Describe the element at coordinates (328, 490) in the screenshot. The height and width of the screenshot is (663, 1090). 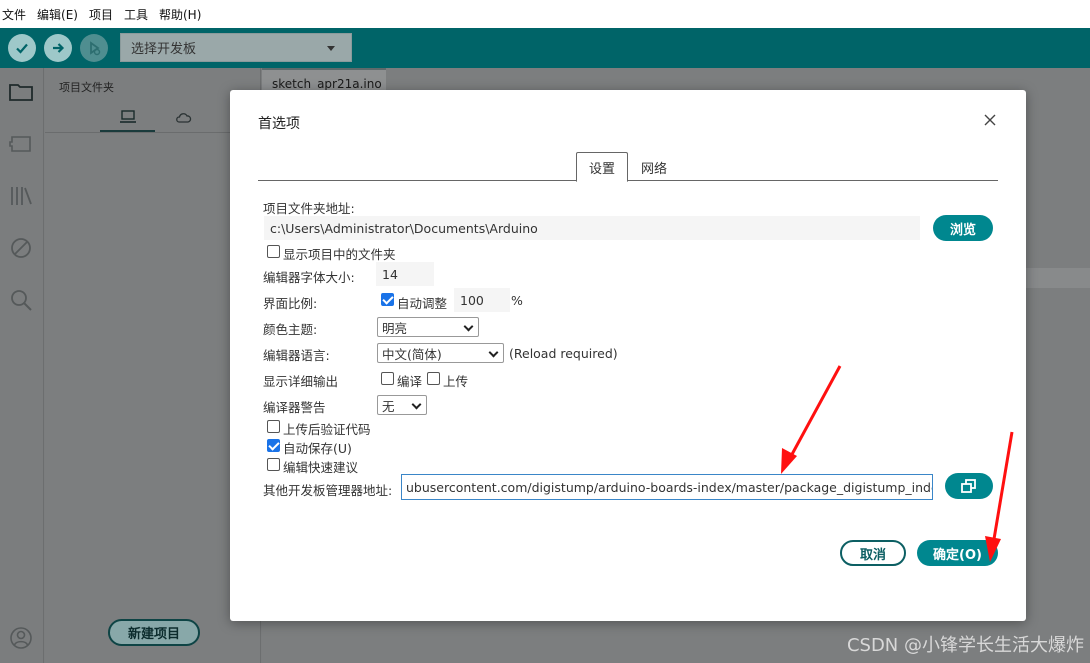
I see `board-urls-label: 其他开发板管理器地址:` at that location.